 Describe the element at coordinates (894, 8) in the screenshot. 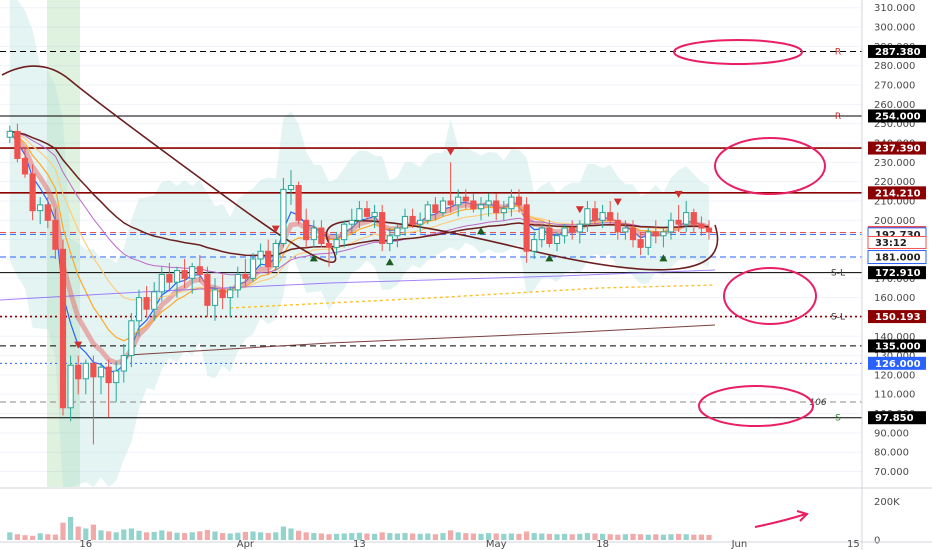

I see `price-tick-label: 310.000` at that location.